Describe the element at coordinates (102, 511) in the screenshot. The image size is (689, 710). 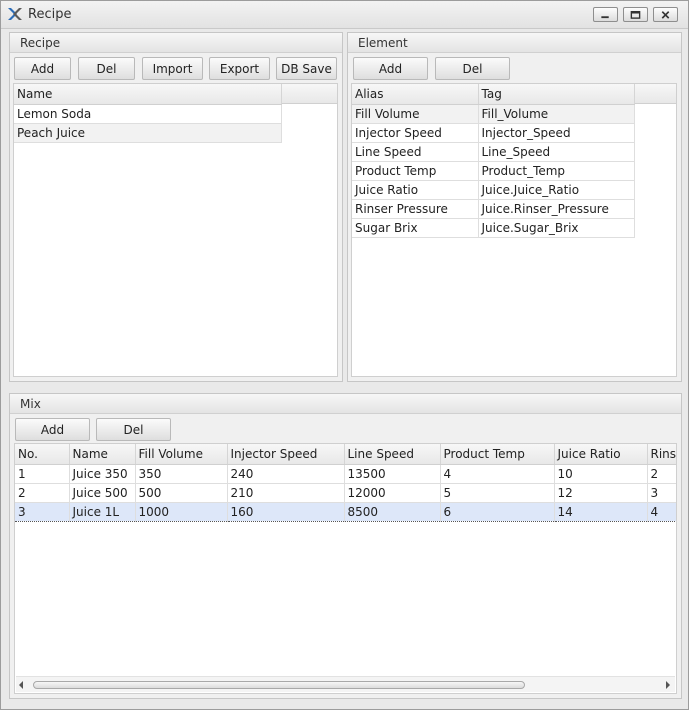
I see `mix-cell: Juice 1L` at that location.